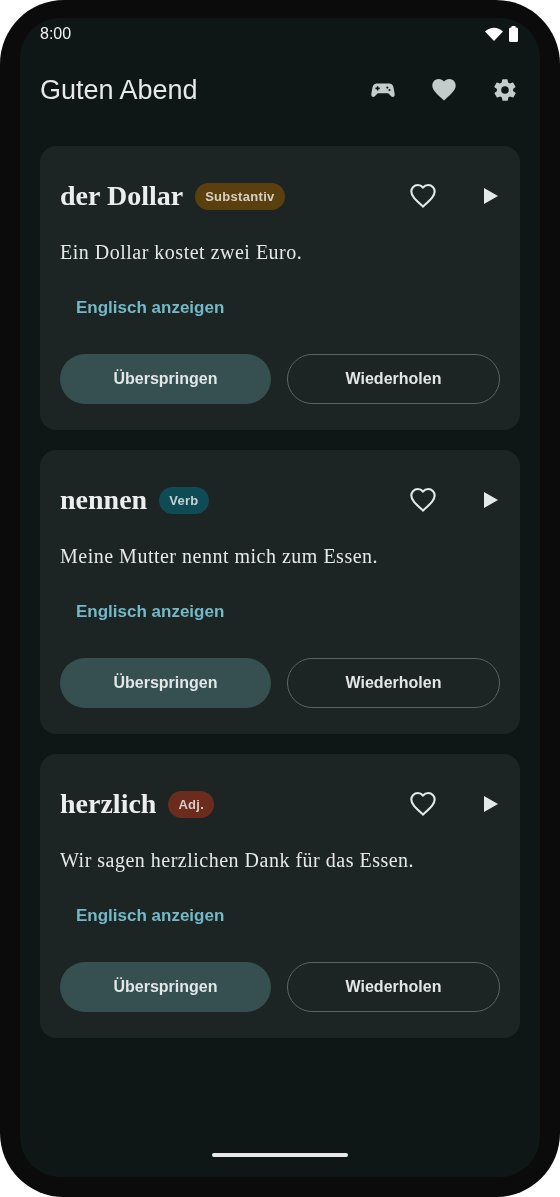 The height and width of the screenshot is (1197, 560). What do you see at coordinates (56, 34) in the screenshot?
I see `status-time: 8:00` at bounding box center [56, 34].